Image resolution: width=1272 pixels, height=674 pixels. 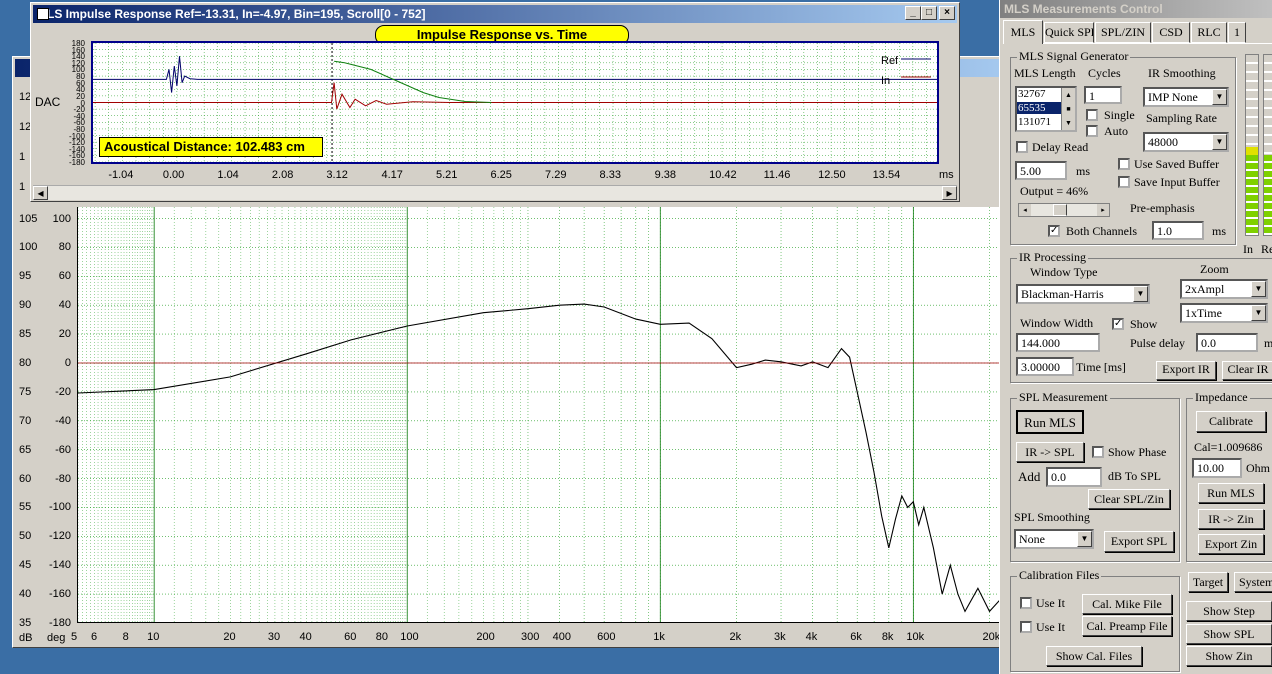 I want to click on delay-input: 5.00, so click(x=1041, y=170).